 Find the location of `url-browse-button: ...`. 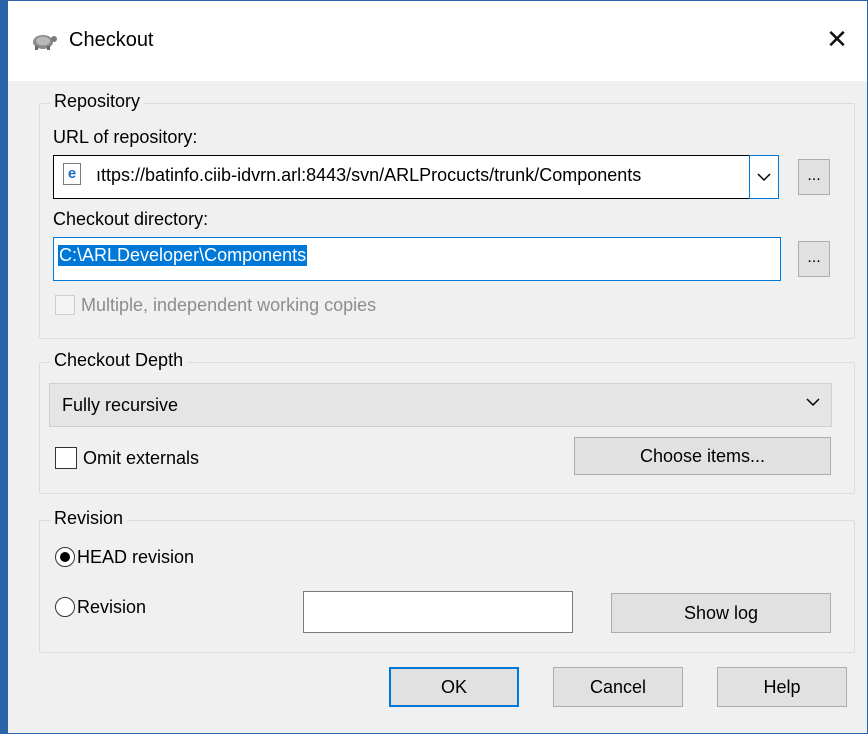

url-browse-button: ... is located at coordinates (814, 177).